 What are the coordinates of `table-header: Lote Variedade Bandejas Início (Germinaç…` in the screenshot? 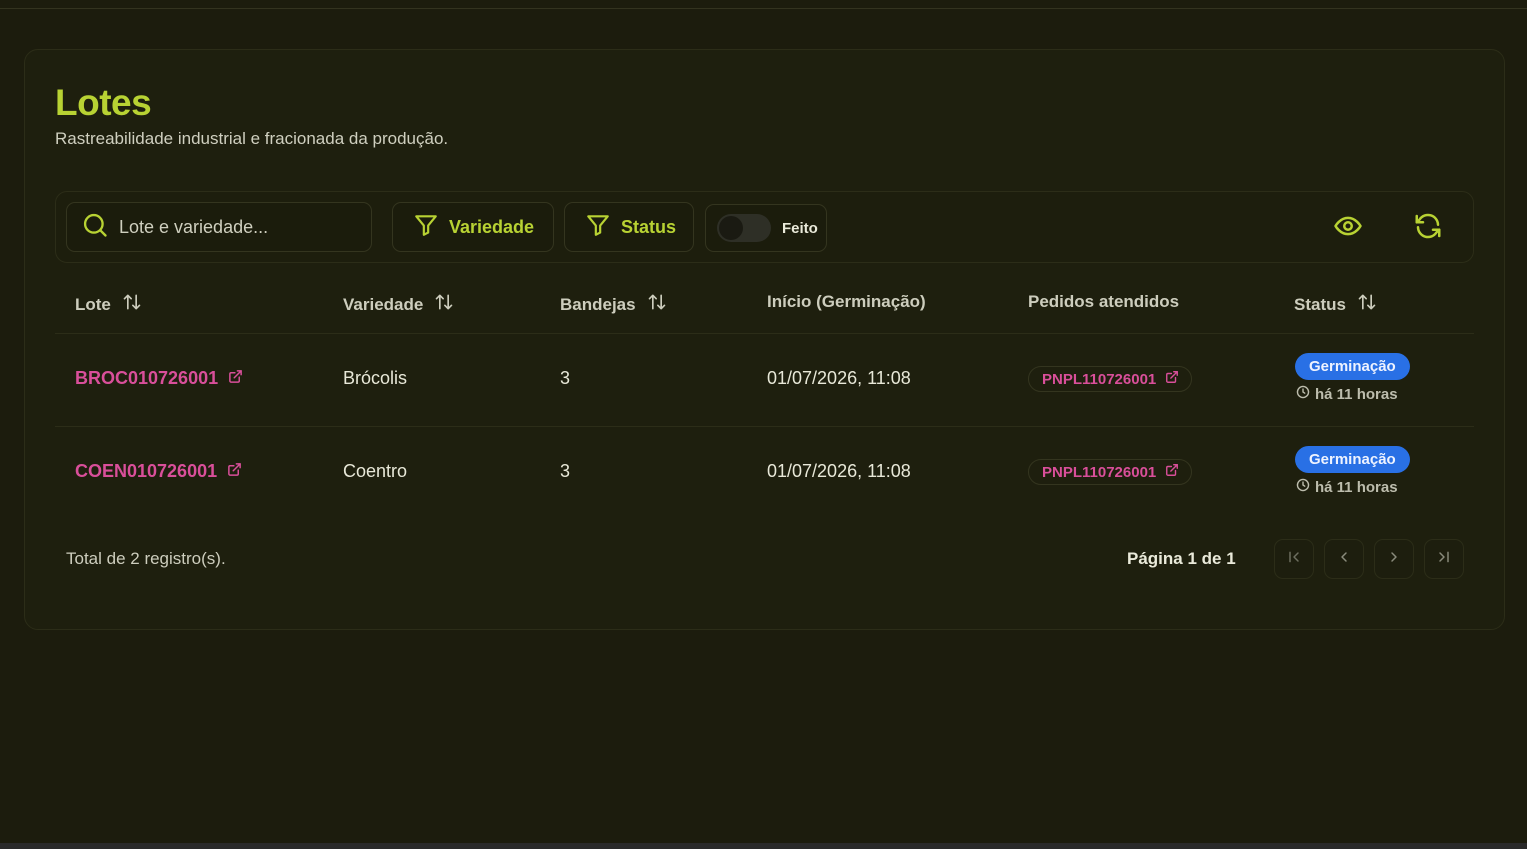 It's located at (764, 303).